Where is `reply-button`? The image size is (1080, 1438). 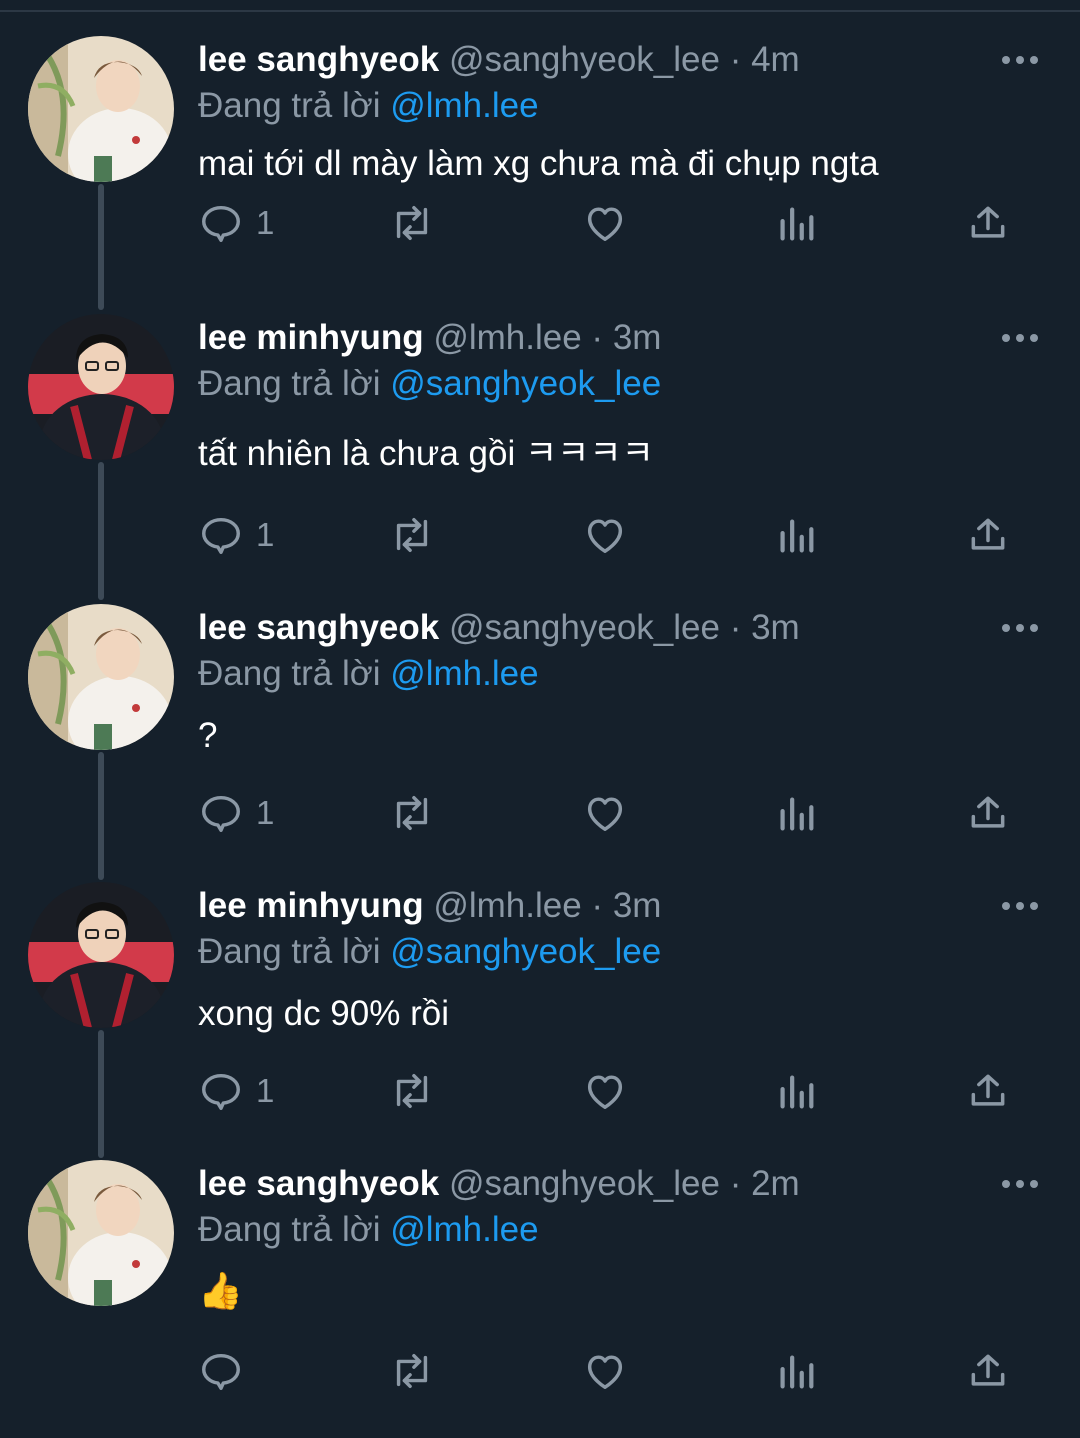 reply-button is located at coordinates (227, 1371).